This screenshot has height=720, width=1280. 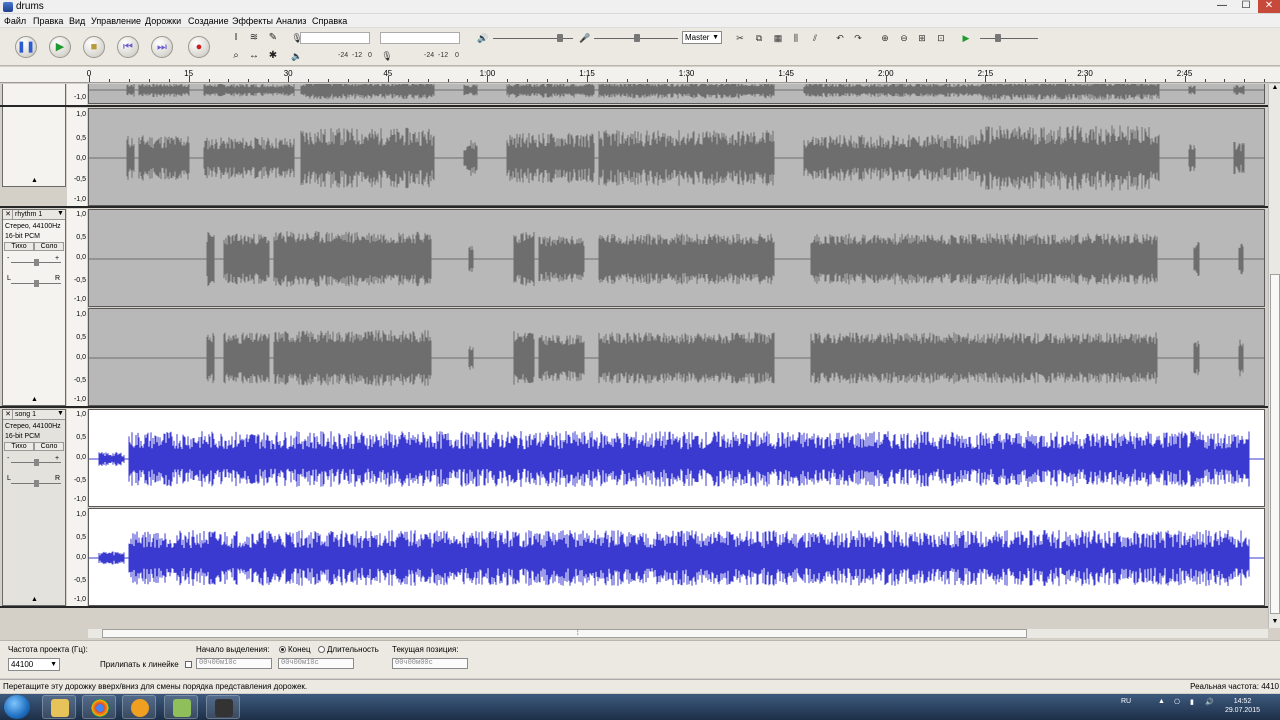 I want to click on speaker-icon: 🔈, so click(x=297, y=56).